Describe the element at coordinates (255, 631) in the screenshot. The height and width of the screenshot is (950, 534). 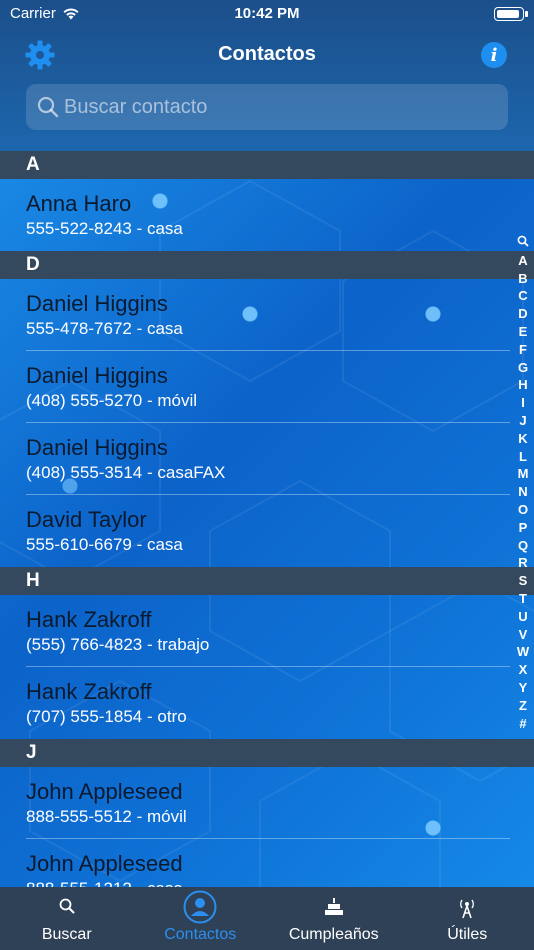
I see `contact-row: Hank Zakroff (555) 766-4823 - trabajo` at that location.